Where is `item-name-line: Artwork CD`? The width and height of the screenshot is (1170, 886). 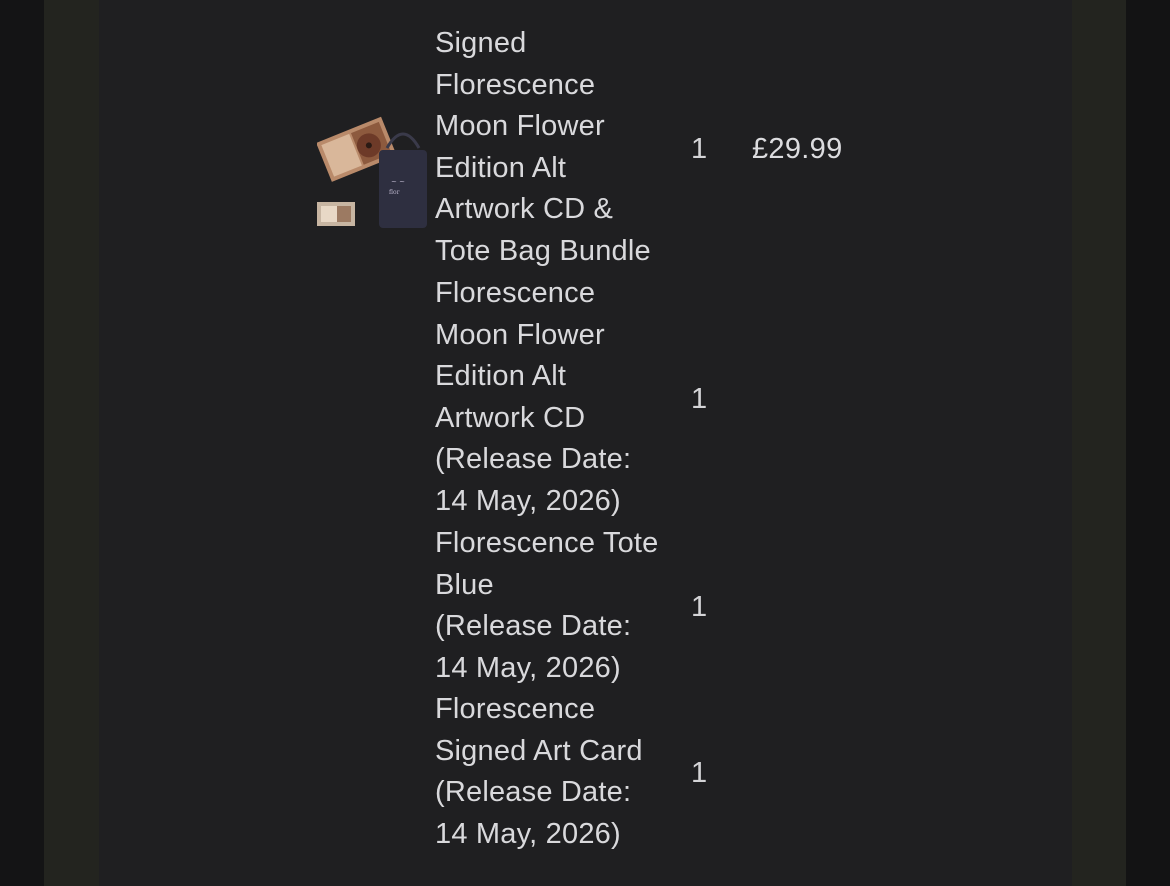
item-name-line: Artwork CD is located at coordinates (510, 417).